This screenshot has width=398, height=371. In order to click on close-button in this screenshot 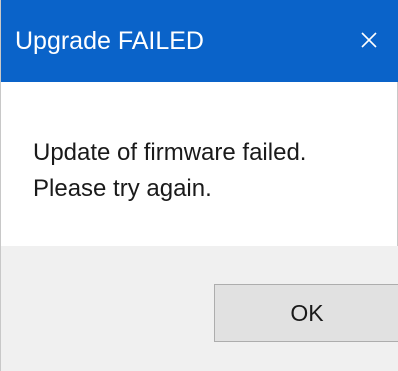, I will do `click(369, 40)`.